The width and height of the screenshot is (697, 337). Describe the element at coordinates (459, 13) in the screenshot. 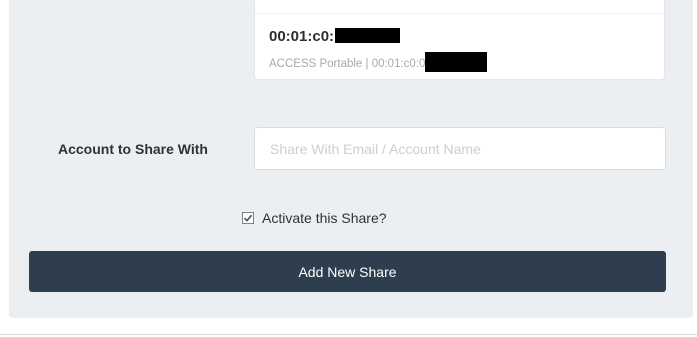

I see `card-divider` at that location.